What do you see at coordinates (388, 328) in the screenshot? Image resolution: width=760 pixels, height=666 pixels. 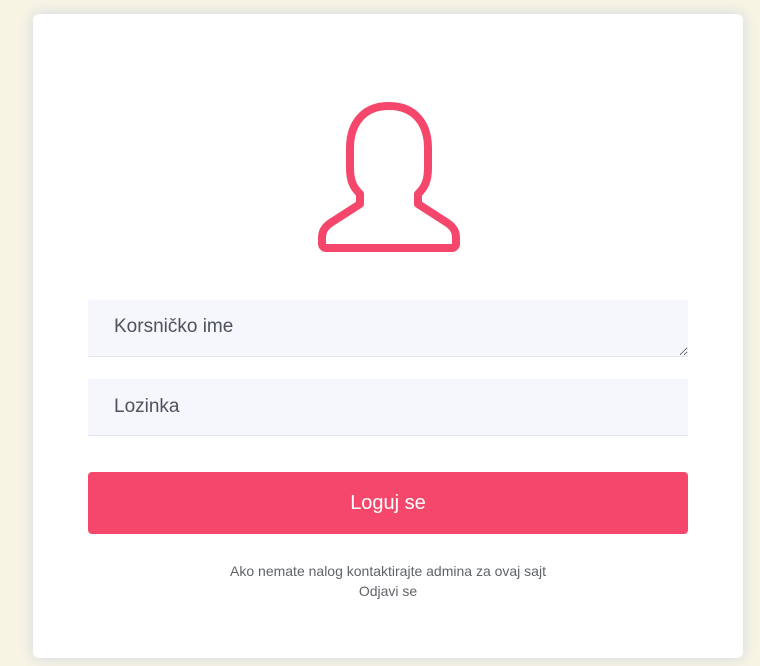 I see `username-input` at bounding box center [388, 328].